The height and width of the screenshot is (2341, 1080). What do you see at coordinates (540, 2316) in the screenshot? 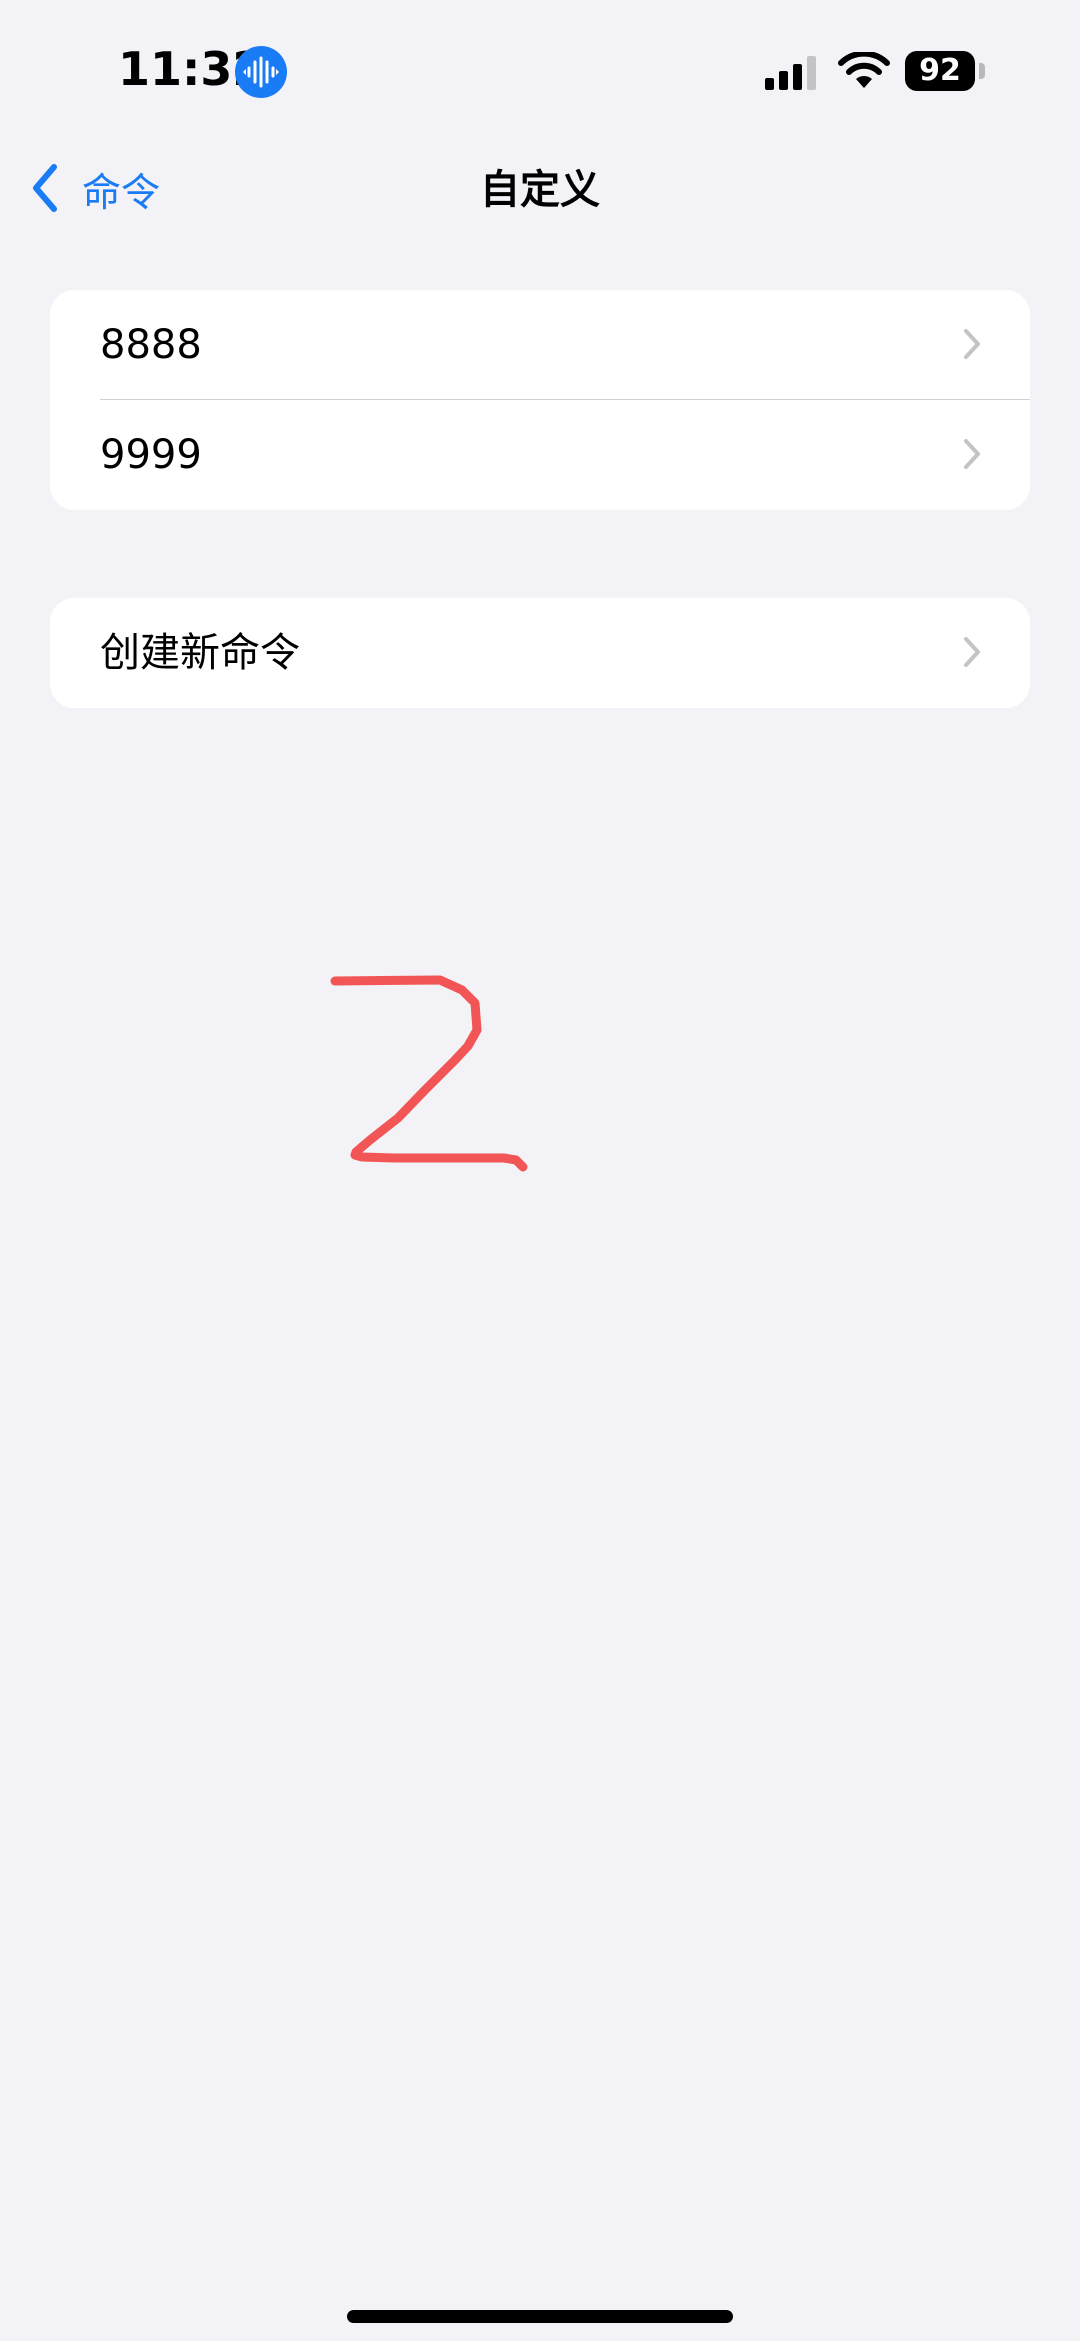
I see `home-indicator` at bounding box center [540, 2316].